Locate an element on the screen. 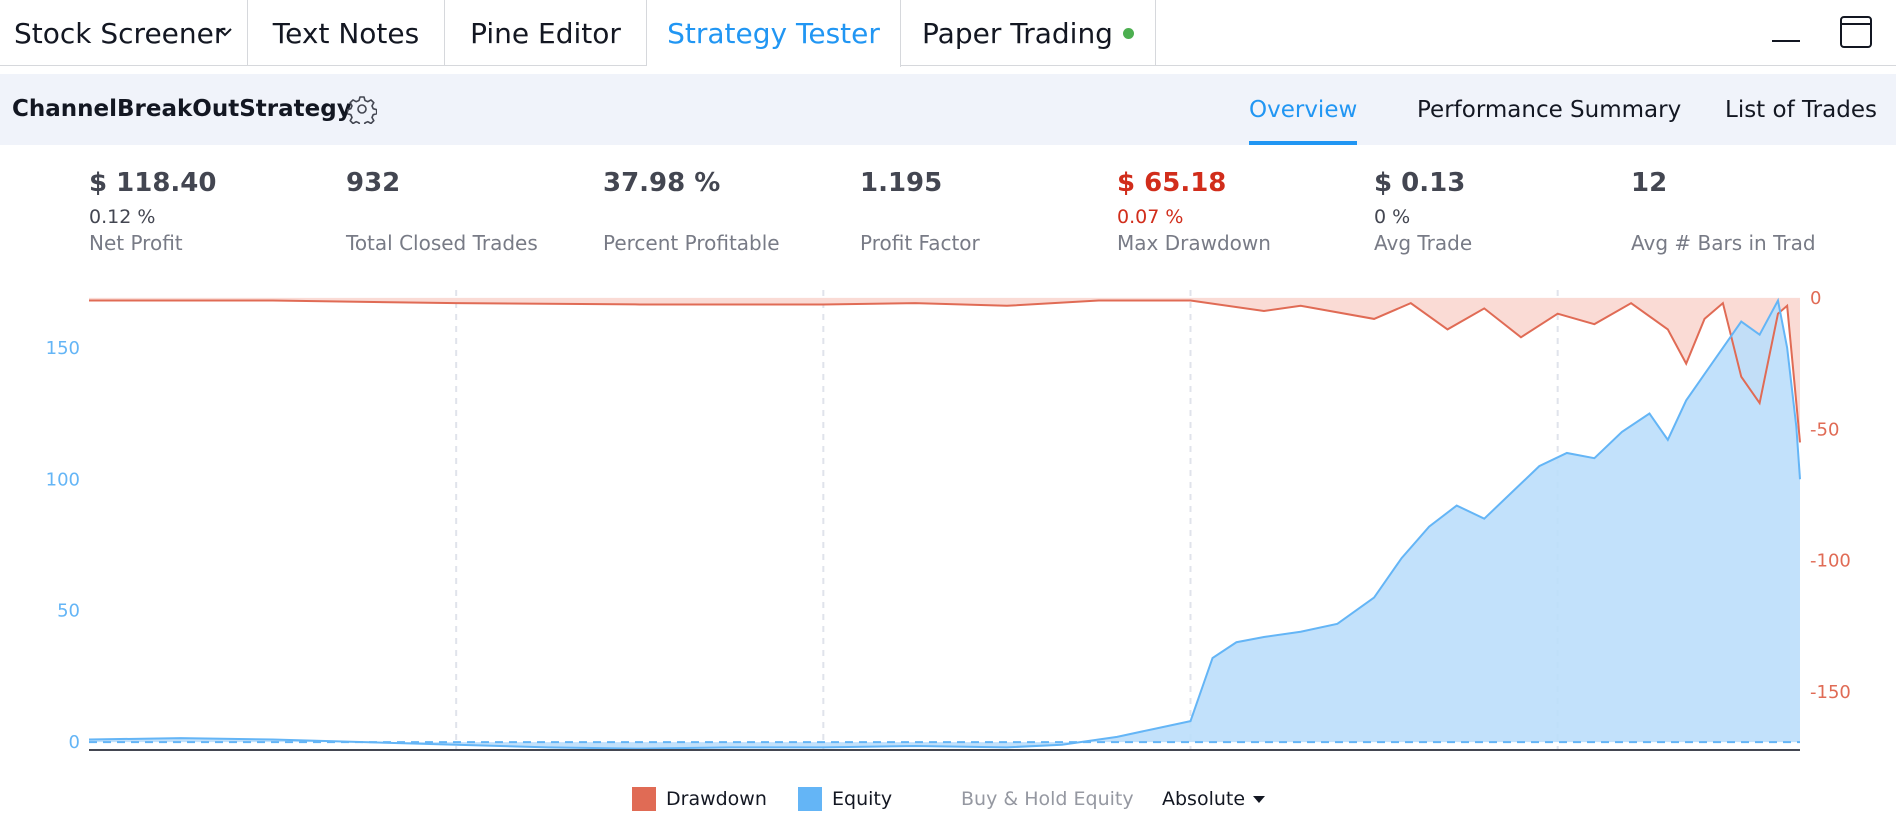 The width and height of the screenshot is (1896, 818). legend-equity-swatch is located at coordinates (810, 799).